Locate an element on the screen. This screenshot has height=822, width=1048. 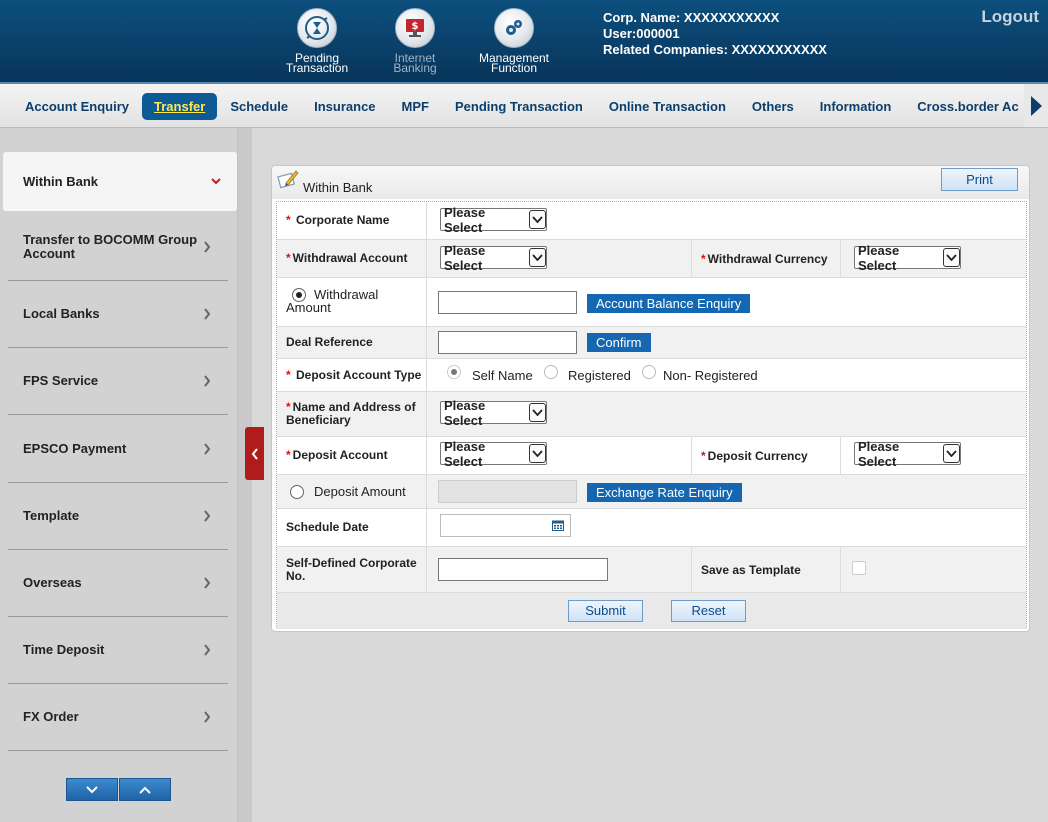
sidebar-item-local-banks: Local Banks is located at coordinates (118, 314).